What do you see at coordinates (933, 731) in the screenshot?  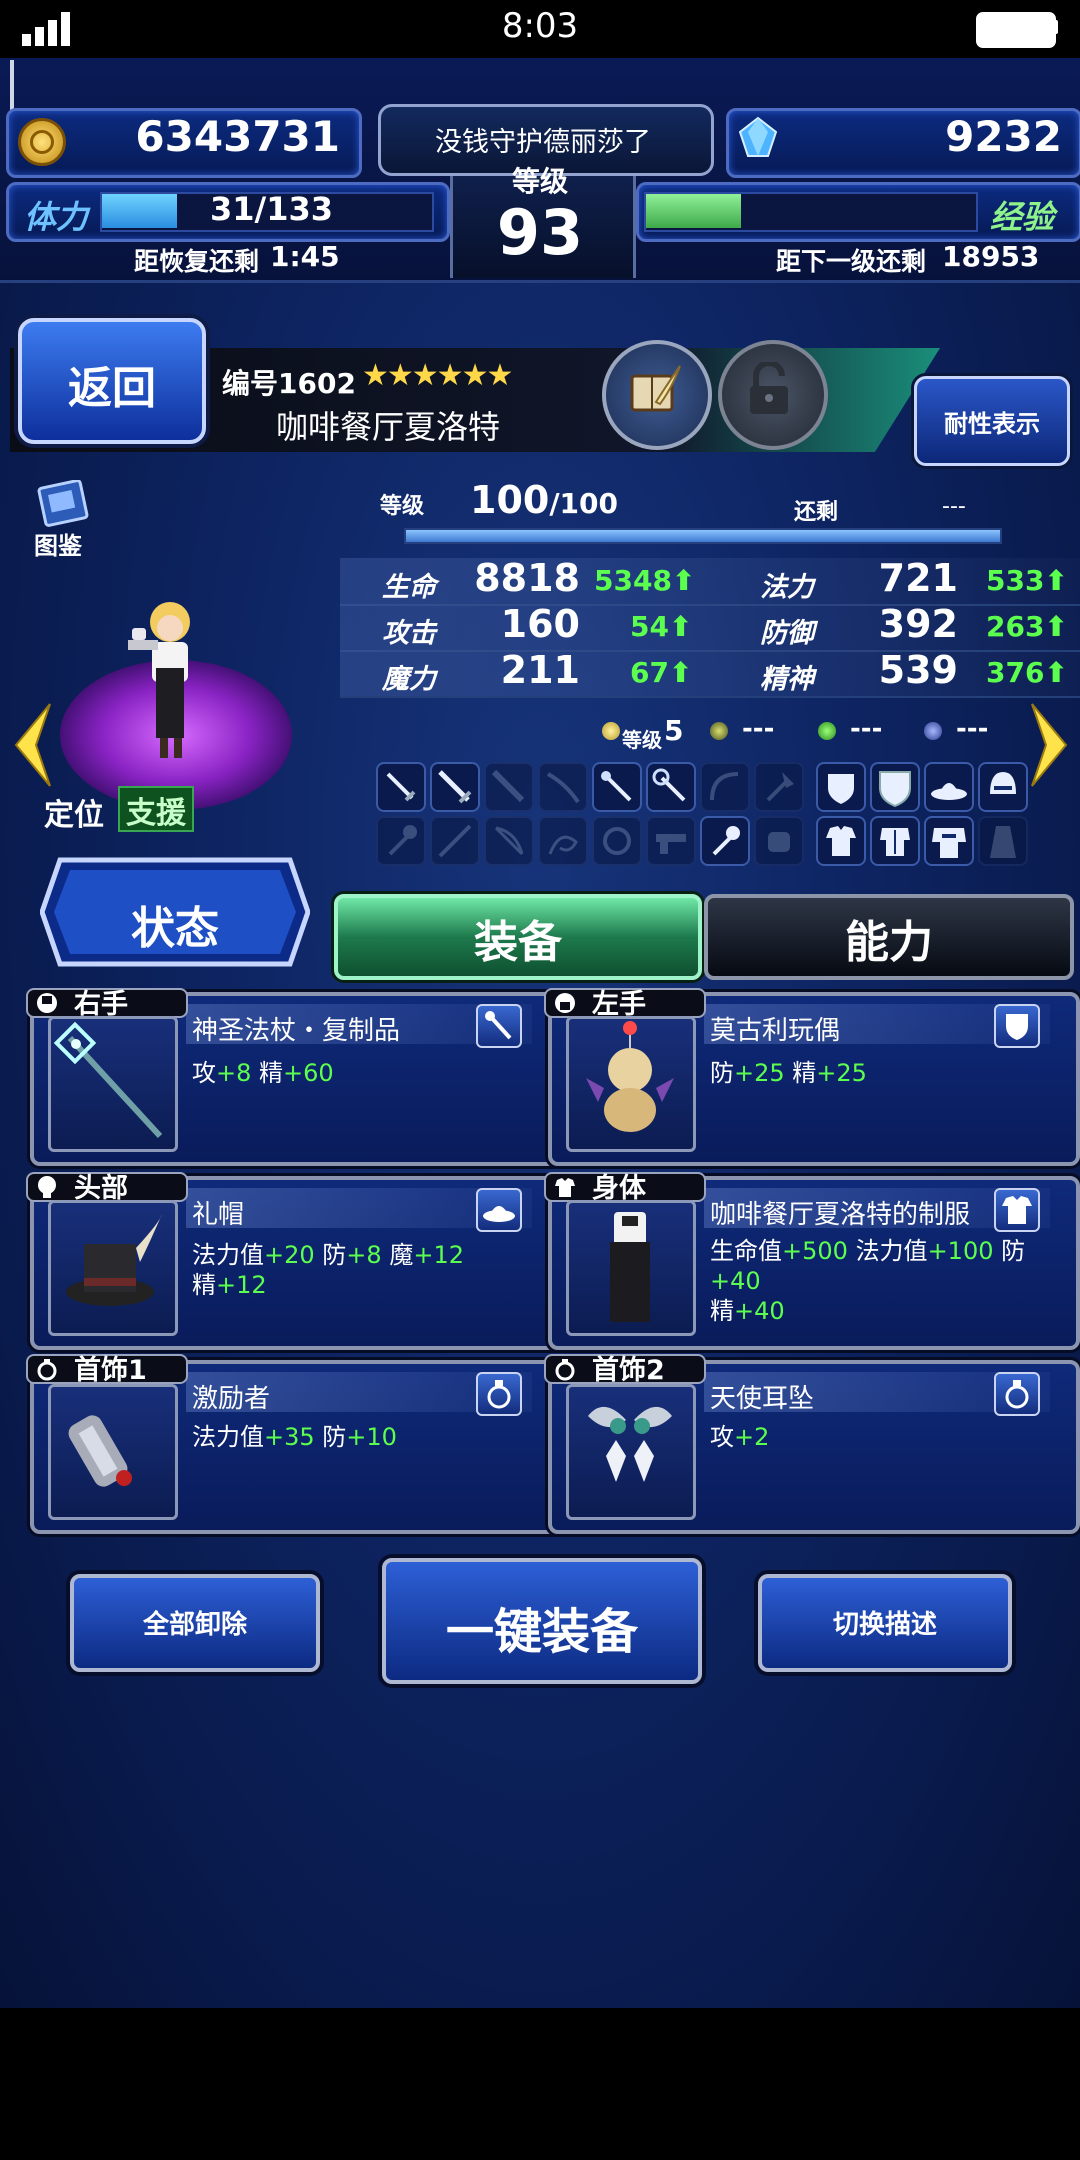 I see `crystal-blue-icon` at bounding box center [933, 731].